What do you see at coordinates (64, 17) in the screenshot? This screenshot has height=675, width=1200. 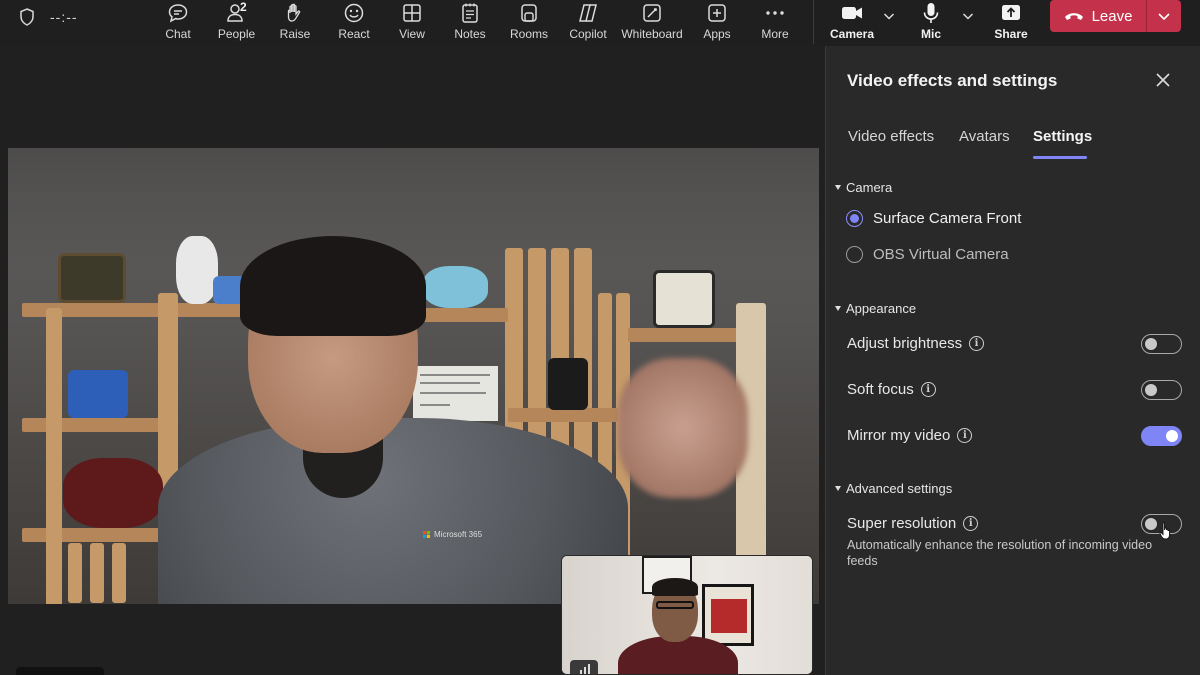 I see `meeting-timer: --:--` at bounding box center [64, 17].